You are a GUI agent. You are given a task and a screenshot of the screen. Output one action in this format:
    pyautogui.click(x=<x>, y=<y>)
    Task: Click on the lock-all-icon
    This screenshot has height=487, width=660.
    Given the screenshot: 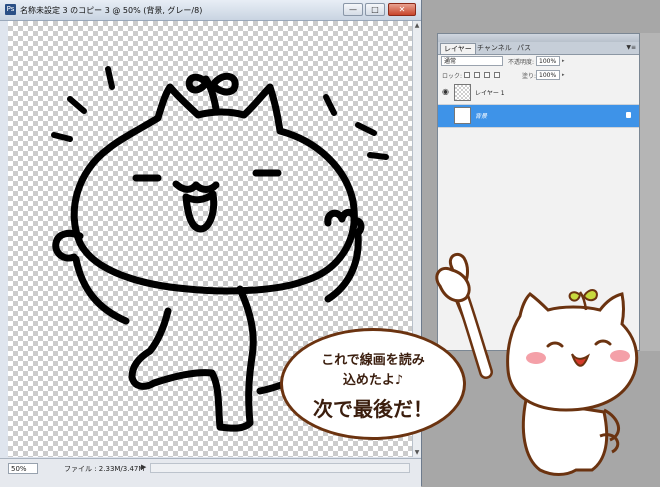 What is the action you would take?
    pyautogui.click(x=497, y=75)
    